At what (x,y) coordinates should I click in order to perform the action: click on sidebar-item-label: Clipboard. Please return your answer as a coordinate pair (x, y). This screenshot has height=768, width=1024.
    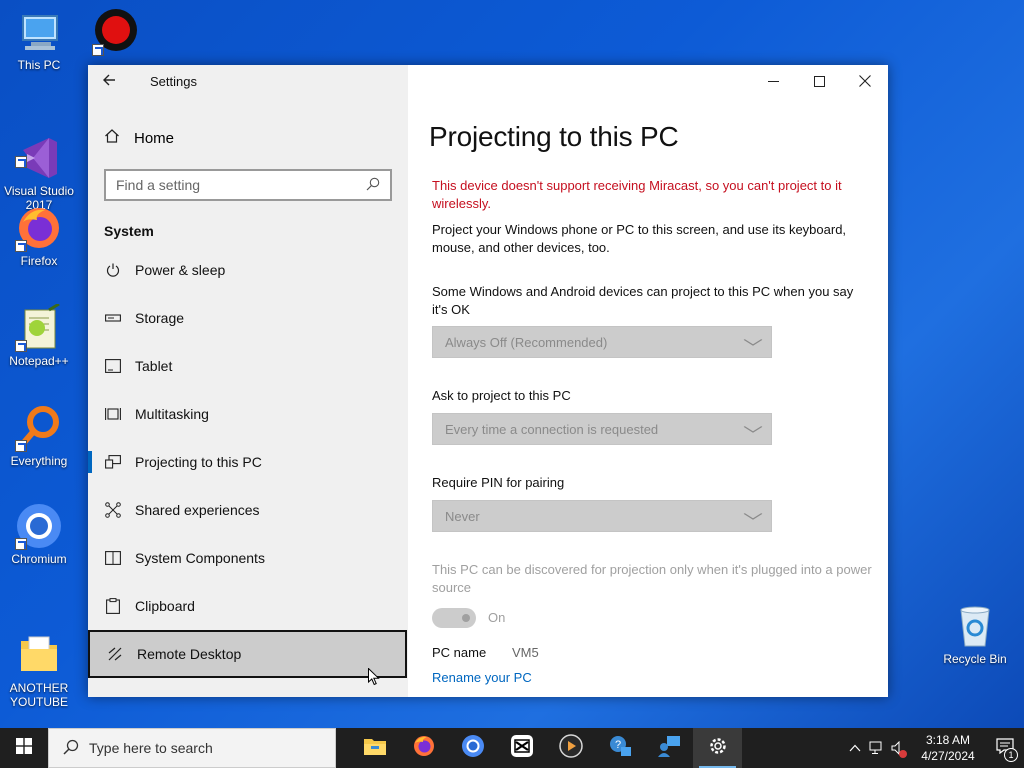
    Looking at the image, I should click on (165, 606).